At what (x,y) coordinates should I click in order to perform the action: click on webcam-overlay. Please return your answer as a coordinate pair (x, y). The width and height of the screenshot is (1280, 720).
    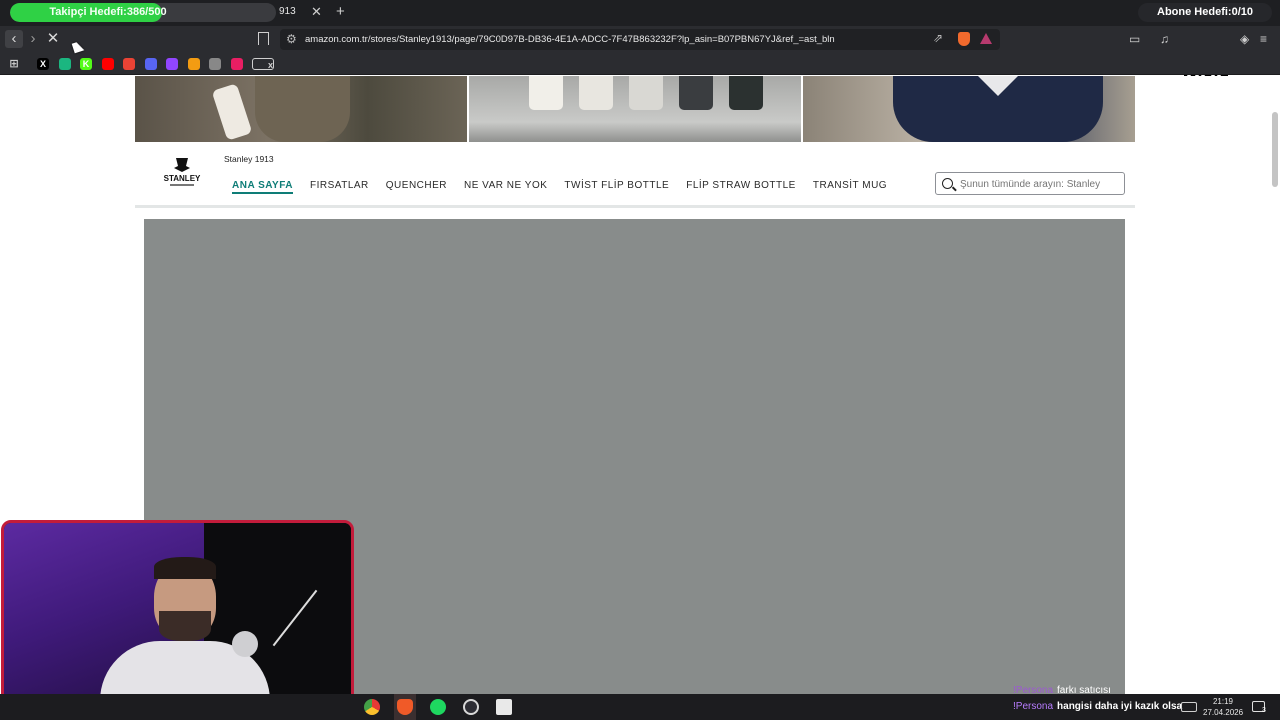
    Looking at the image, I should click on (177, 619).